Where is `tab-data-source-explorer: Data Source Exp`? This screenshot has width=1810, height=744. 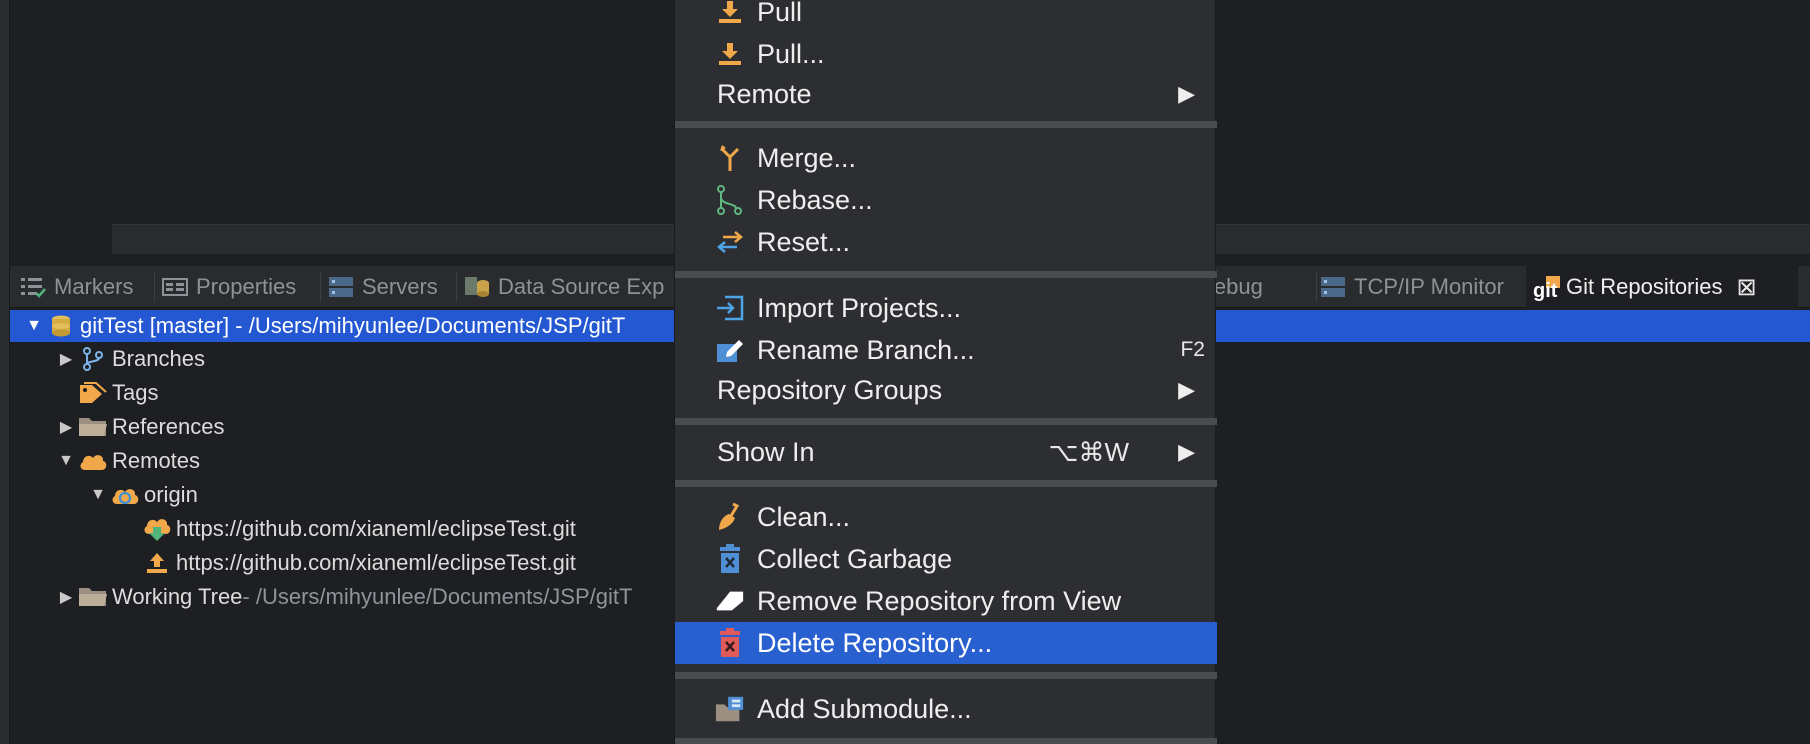 tab-data-source-explorer: Data Source Exp is located at coordinates (564, 287).